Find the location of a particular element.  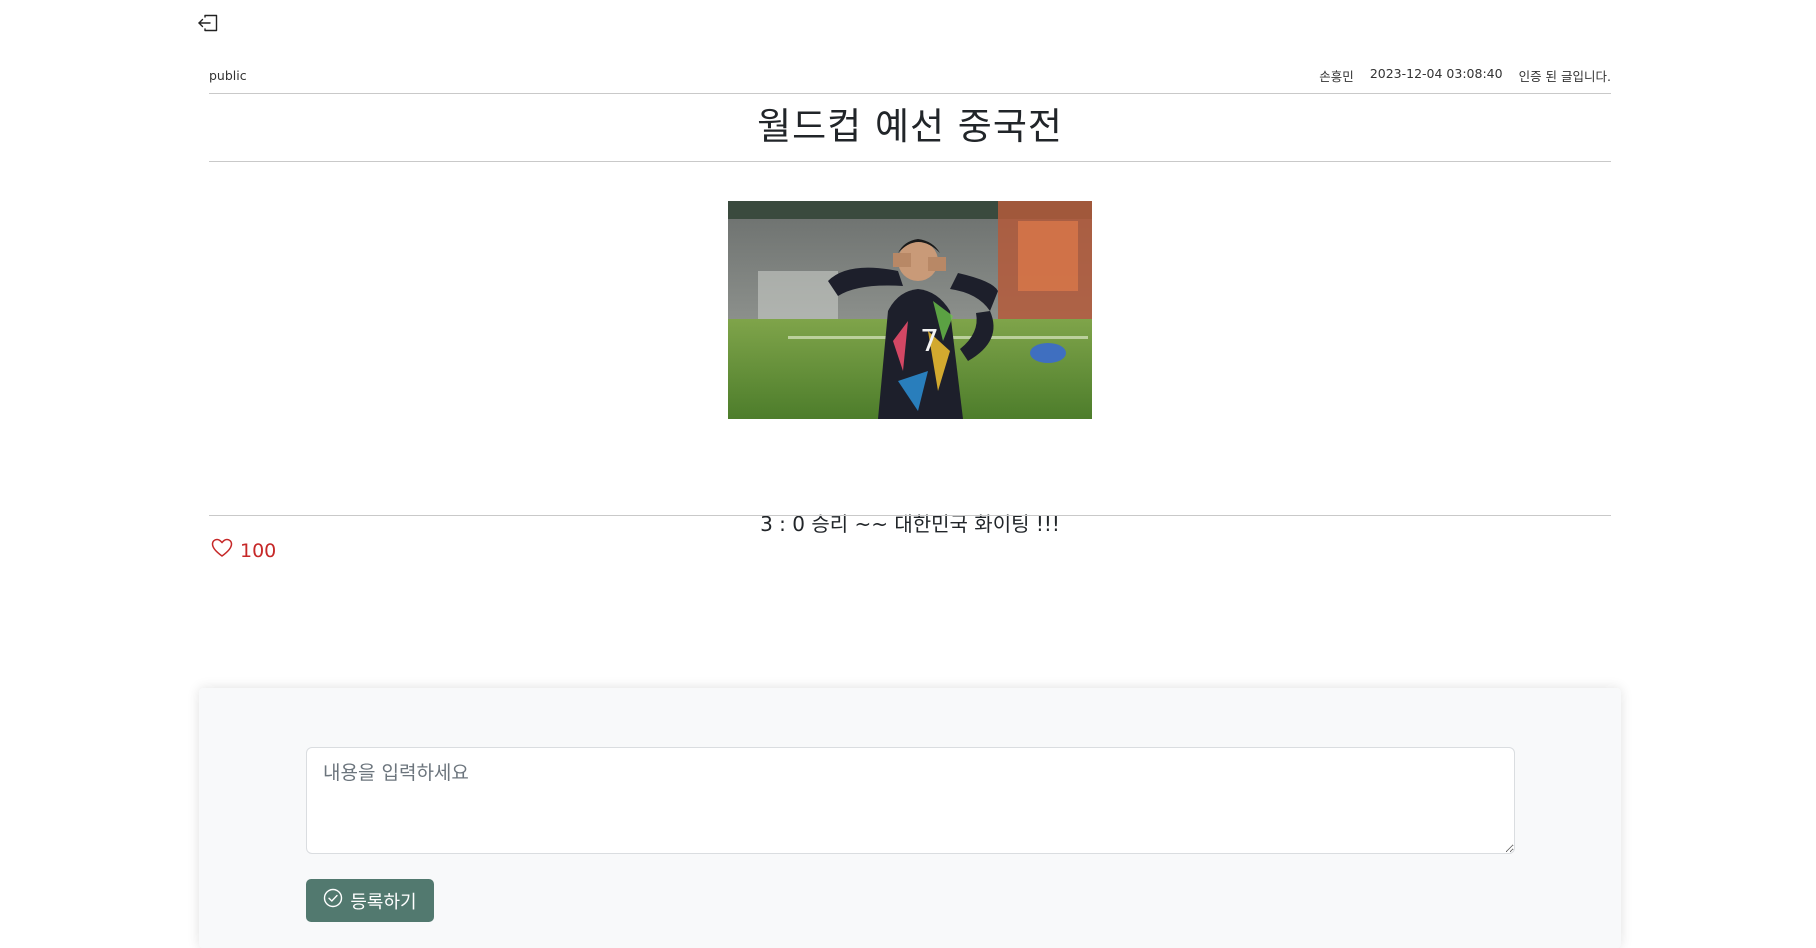

comment-input is located at coordinates (910, 800).